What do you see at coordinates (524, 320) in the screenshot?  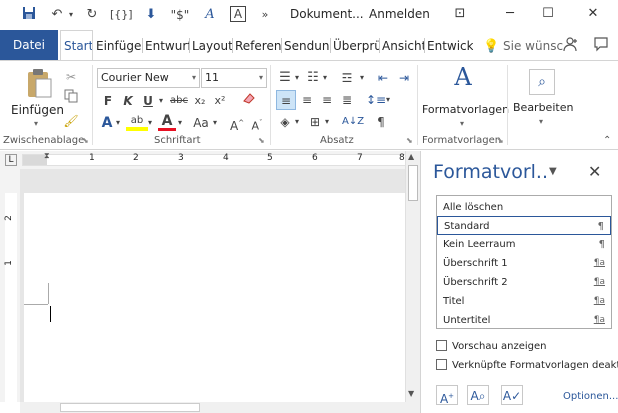 I see `list-item-subtitle: Untertitel ¶a` at bounding box center [524, 320].